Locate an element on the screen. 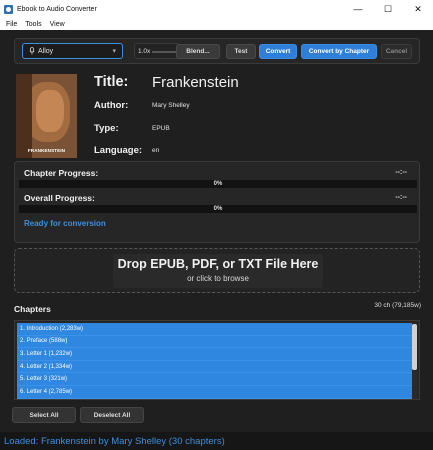  overall-progress-label: Overall Progress: is located at coordinates (59, 198).